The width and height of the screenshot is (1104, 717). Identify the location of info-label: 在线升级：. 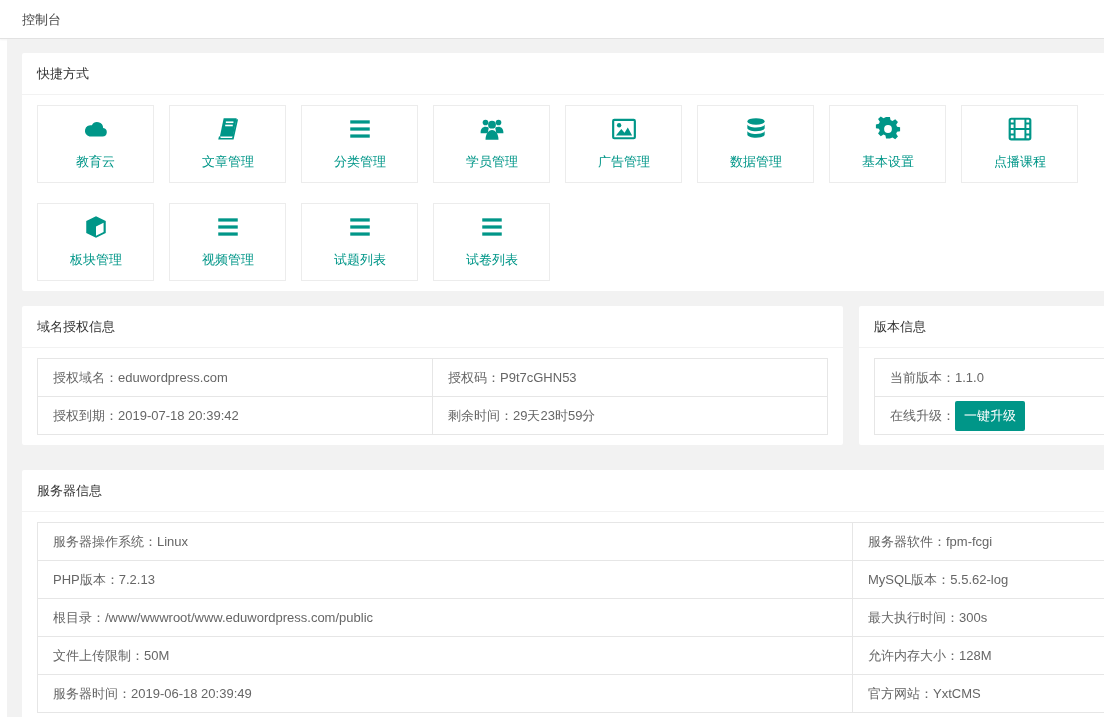
(922, 415).